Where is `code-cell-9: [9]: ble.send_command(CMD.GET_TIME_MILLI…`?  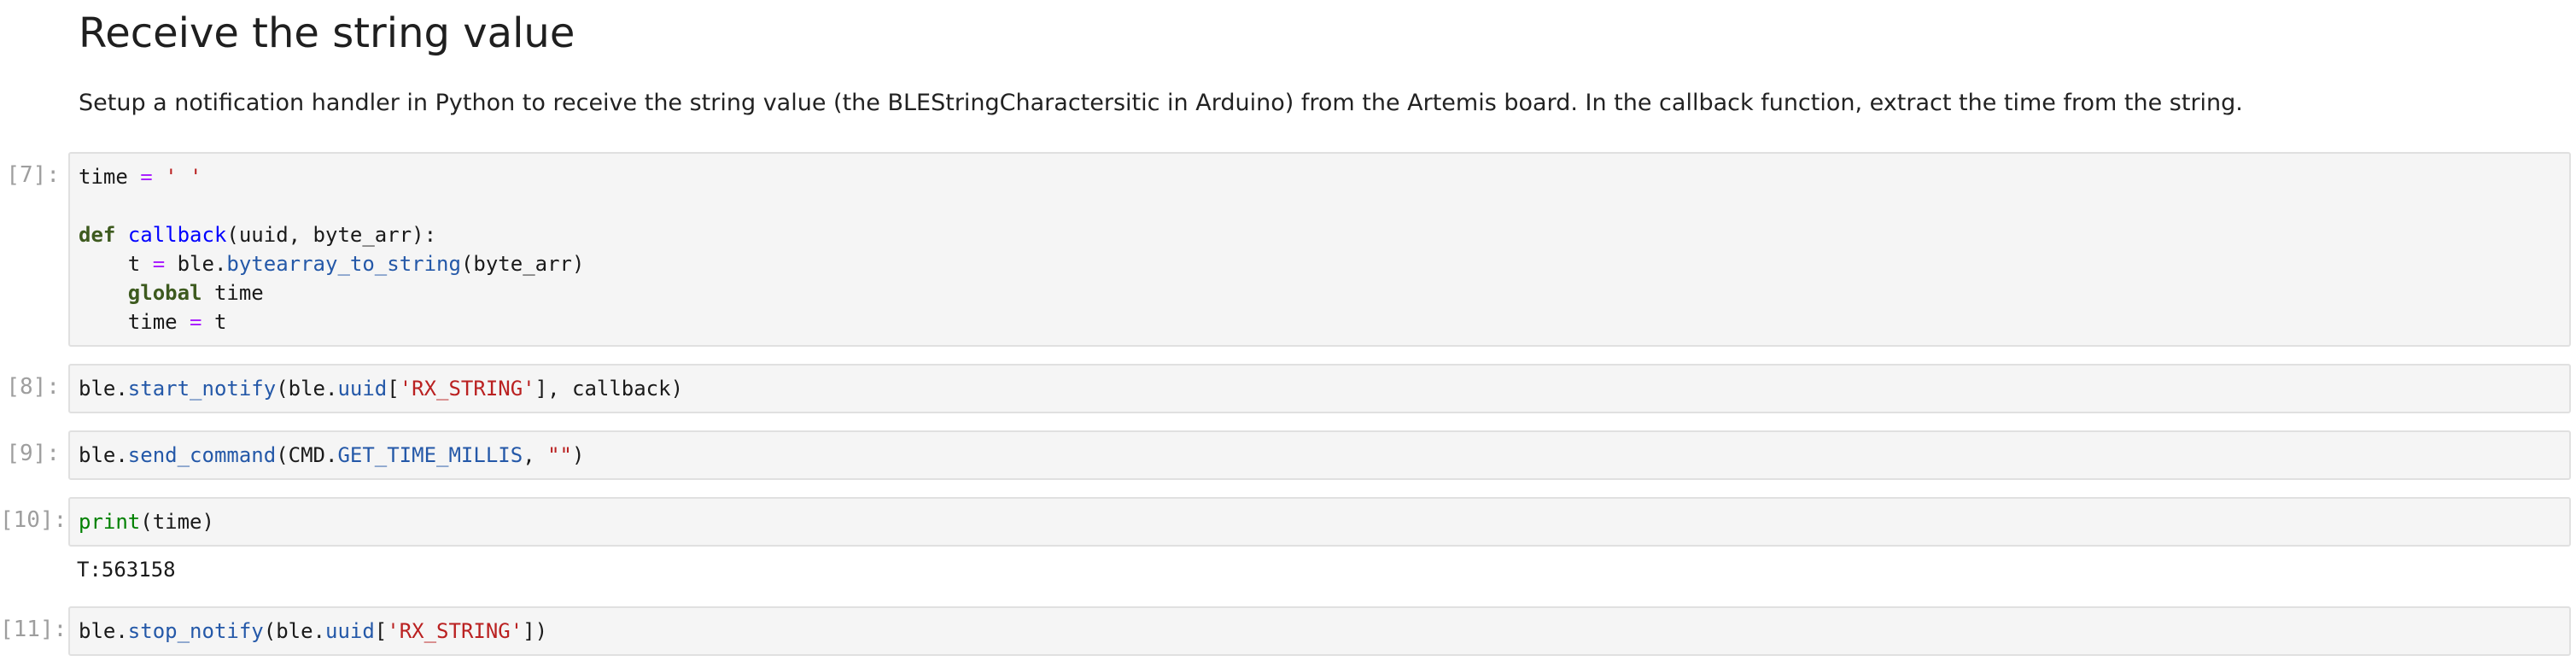
code-cell-9: [9]: ble.send_command(CMD.GET_TIME_MILLI… is located at coordinates (1288, 455).